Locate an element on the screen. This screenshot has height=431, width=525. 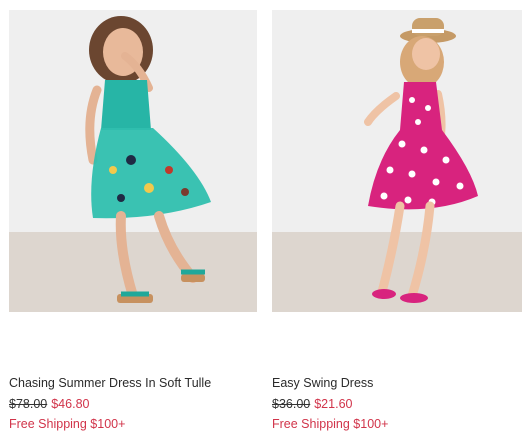
product-prices: $36.00 $21.60 is located at coordinates (312, 404).